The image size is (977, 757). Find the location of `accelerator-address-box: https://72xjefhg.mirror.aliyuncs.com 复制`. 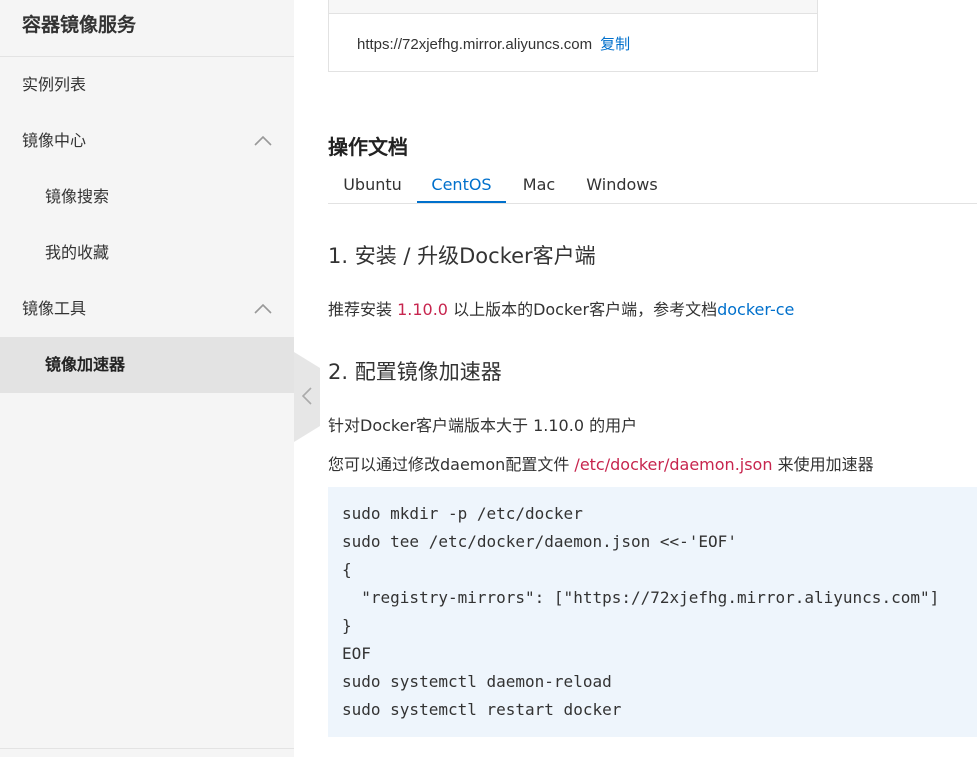

accelerator-address-box: https://72xjefhg.mirror.aliyuncs.com 复制 is located at coordinates (573, 36).